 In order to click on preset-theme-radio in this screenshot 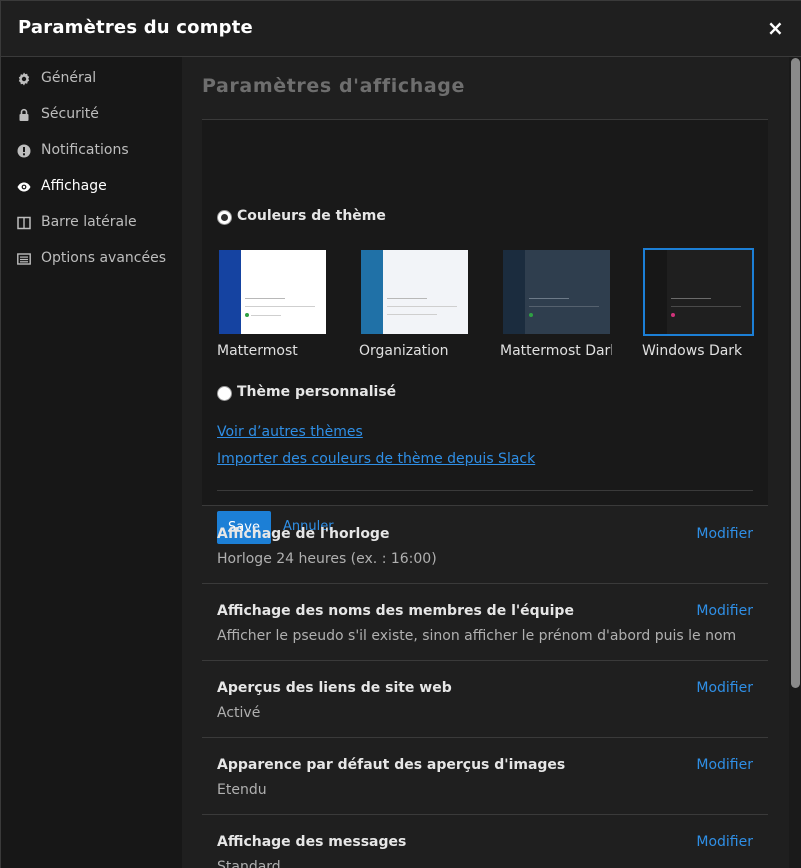, I will do `click(224, 217)`.